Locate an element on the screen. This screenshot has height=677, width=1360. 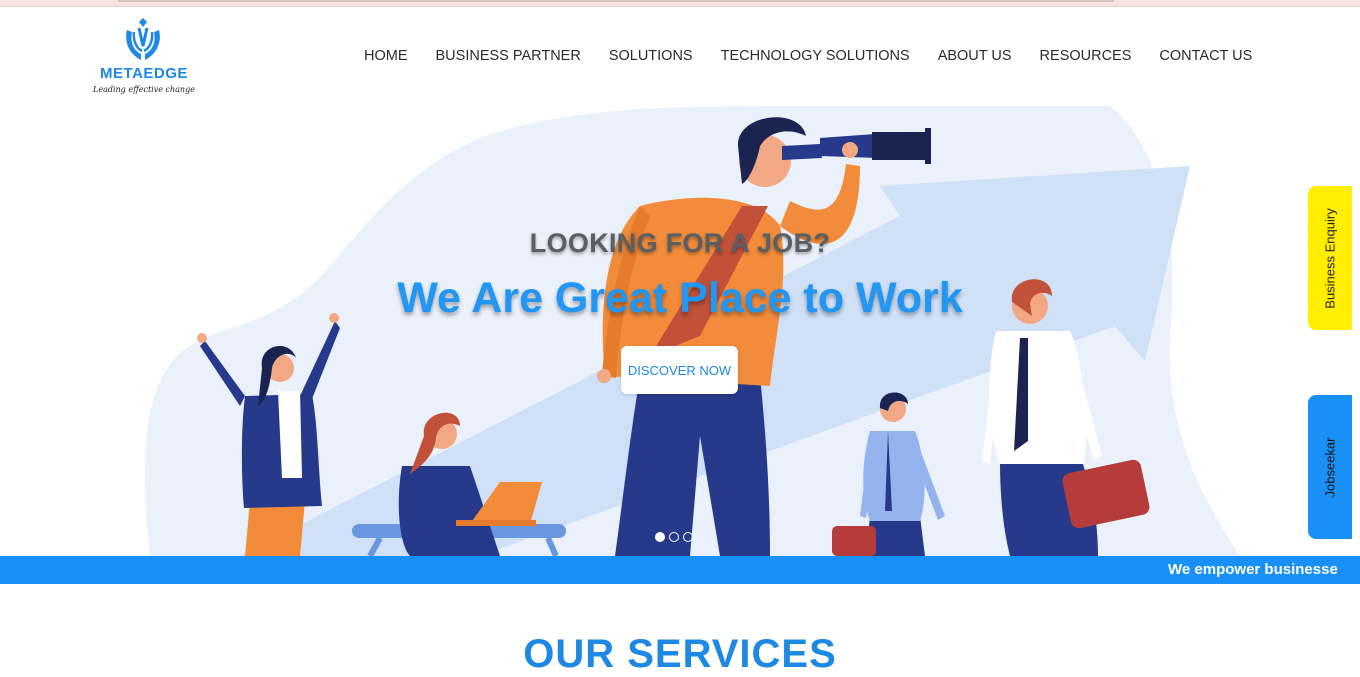
nav-business-partner: BUSINESS PARTNER is located at coordinates (508, 56).